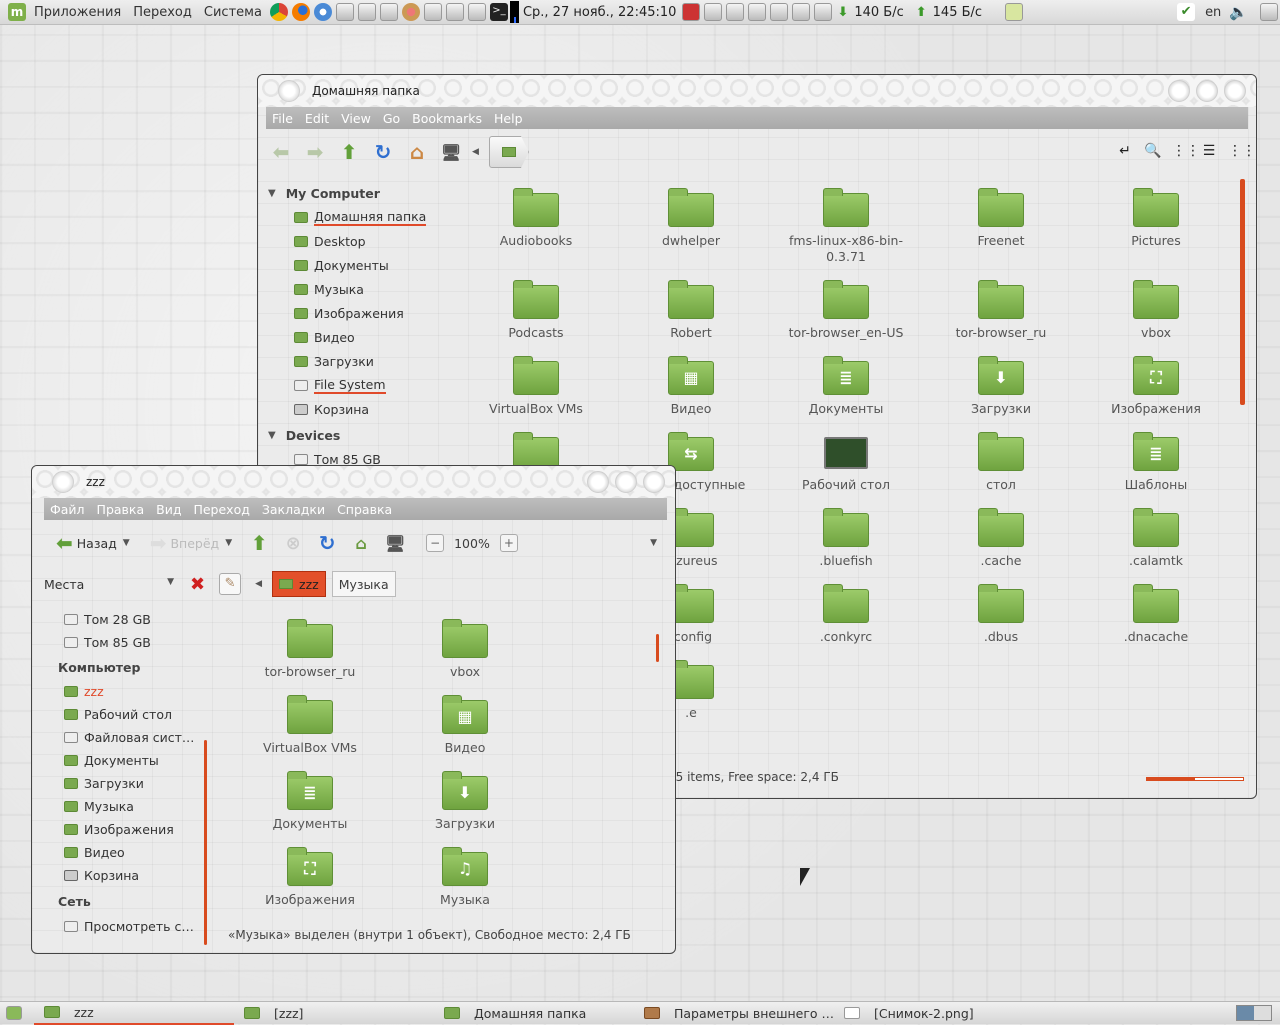 The width and height of the screenshot is (1280, 1025). I want to click on browser-icon, so click(322, 12).